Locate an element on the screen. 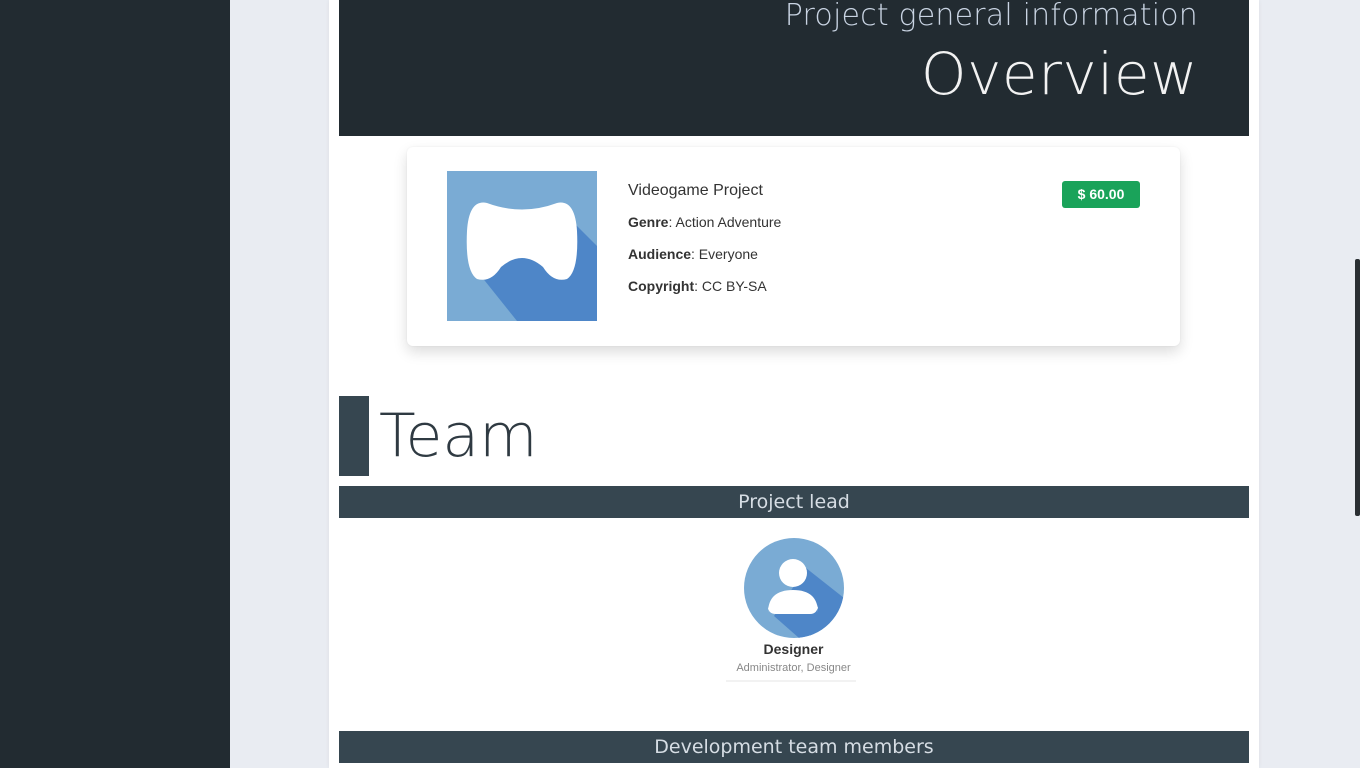  team-title-accent is located at coordinates (354, 436).